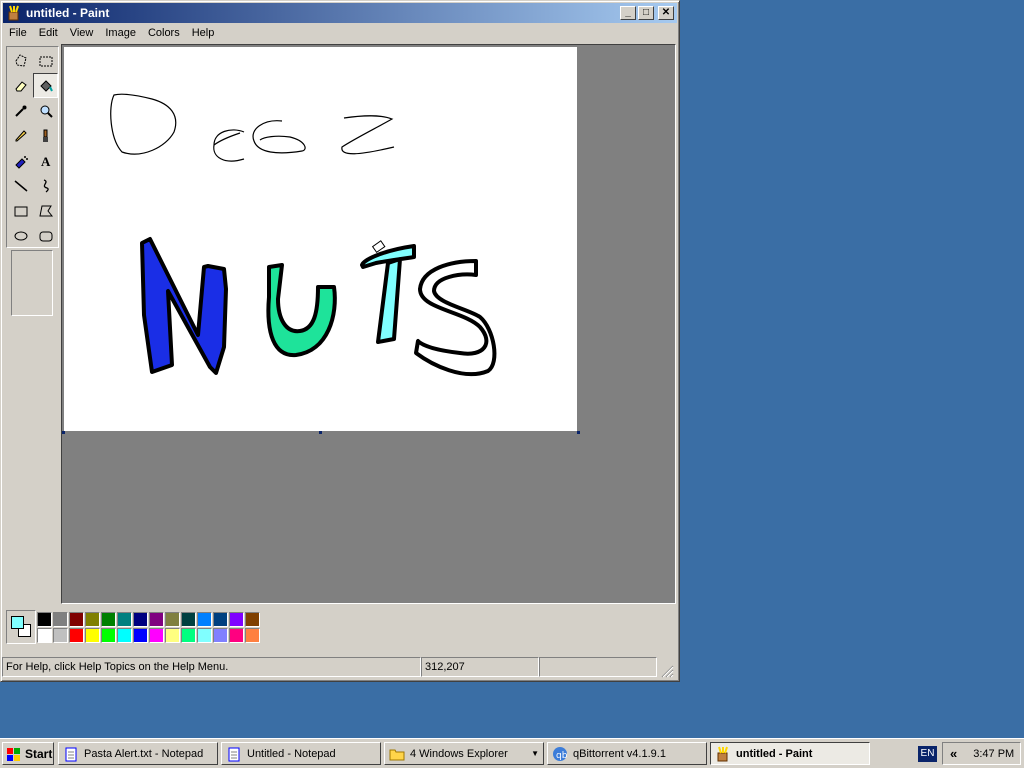 The width and height of the screenshot is (1024, 768). What do you see at coordinates (164, 33) in the screenshot?
I see `menu-colors: Colors` at bounding box center [164, 33].